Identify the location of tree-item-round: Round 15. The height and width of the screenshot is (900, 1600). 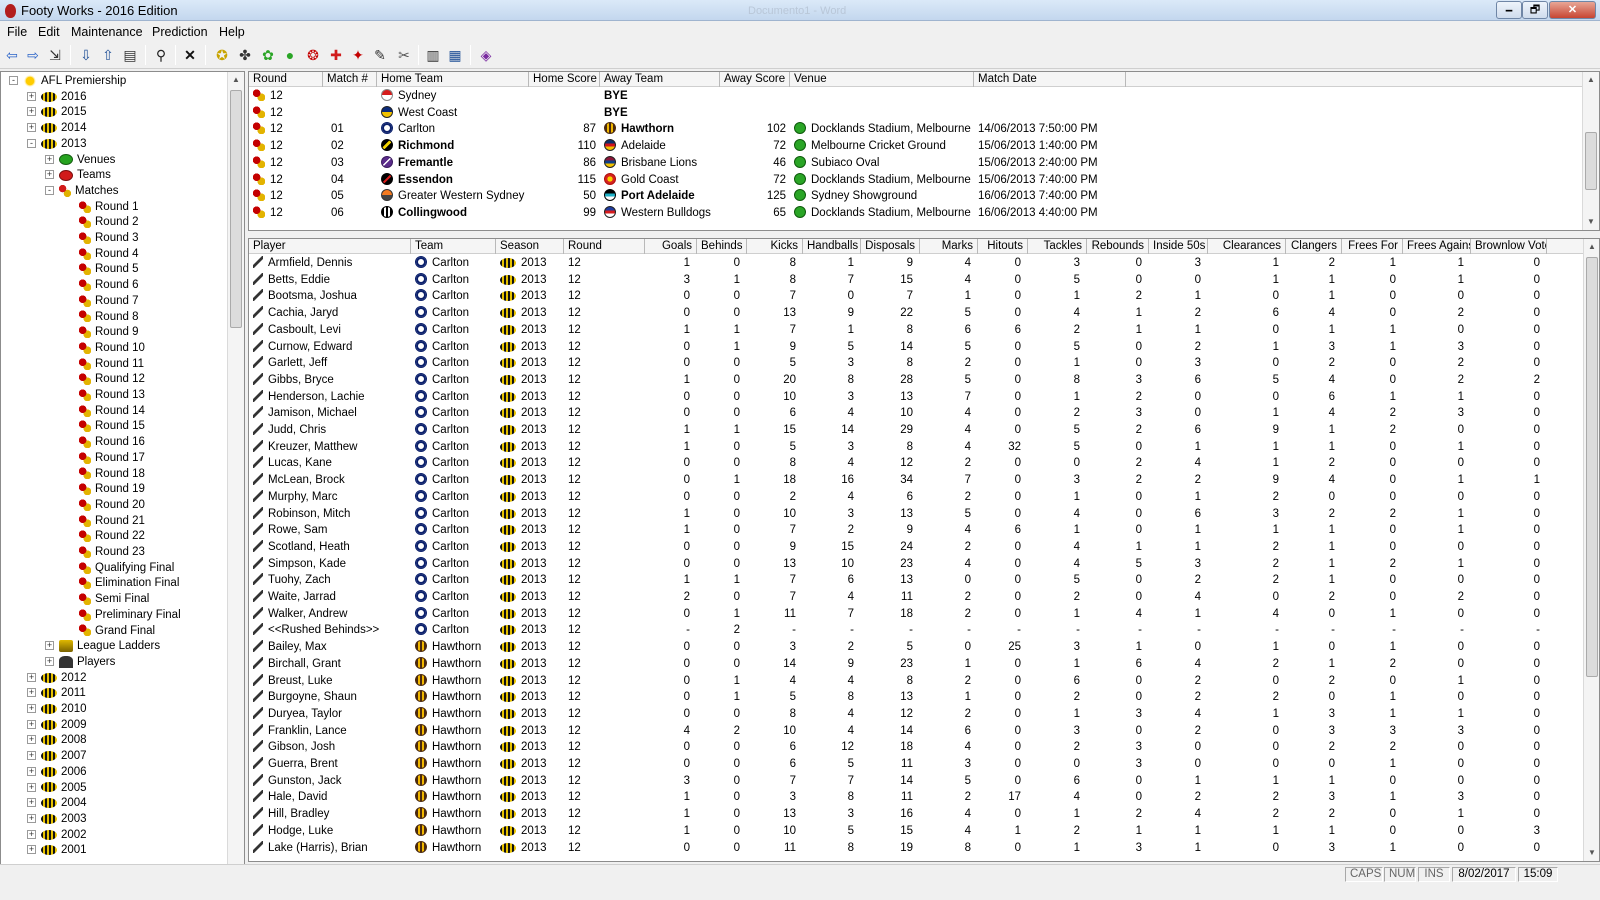
(112, 426).